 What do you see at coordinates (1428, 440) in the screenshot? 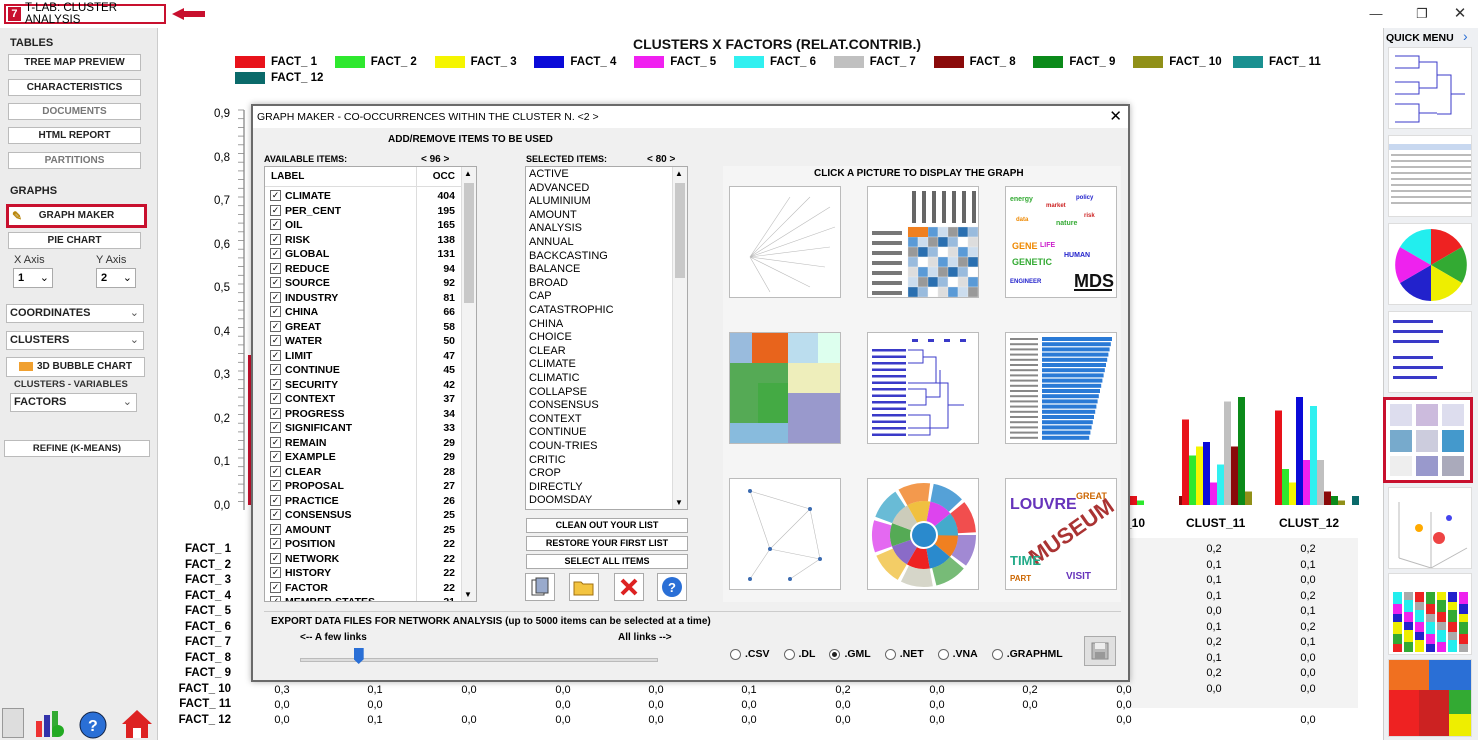
I see `thumb-graph-maker-selected` at bounding box center [1428, 440].